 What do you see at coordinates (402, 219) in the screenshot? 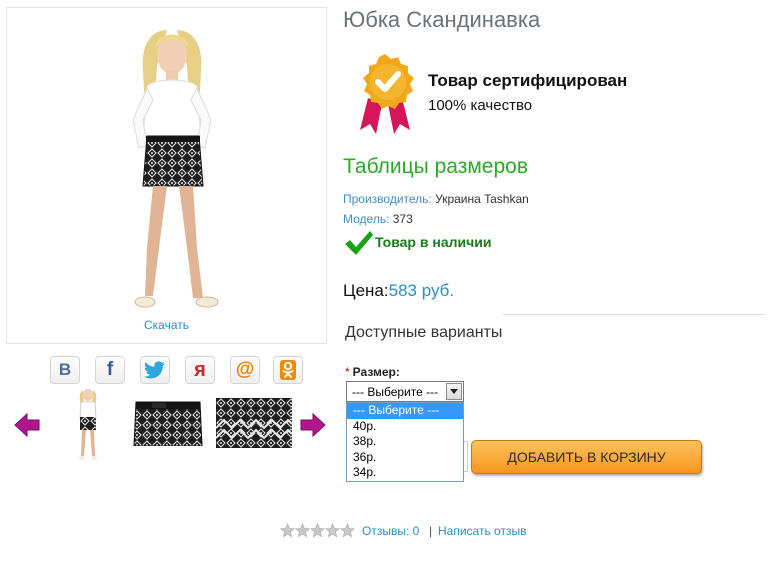
I see `model-value: 373` at bounding box center [402, 219].